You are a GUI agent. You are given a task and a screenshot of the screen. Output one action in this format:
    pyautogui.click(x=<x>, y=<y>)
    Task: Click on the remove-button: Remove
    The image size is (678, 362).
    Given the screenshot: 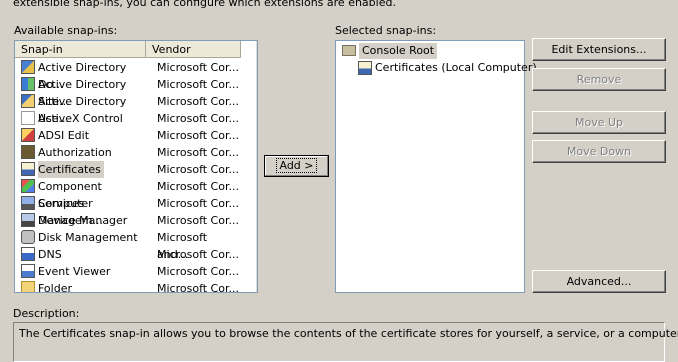 What is the action you would take?
    pyautogui.click(x=599, y=79)
    